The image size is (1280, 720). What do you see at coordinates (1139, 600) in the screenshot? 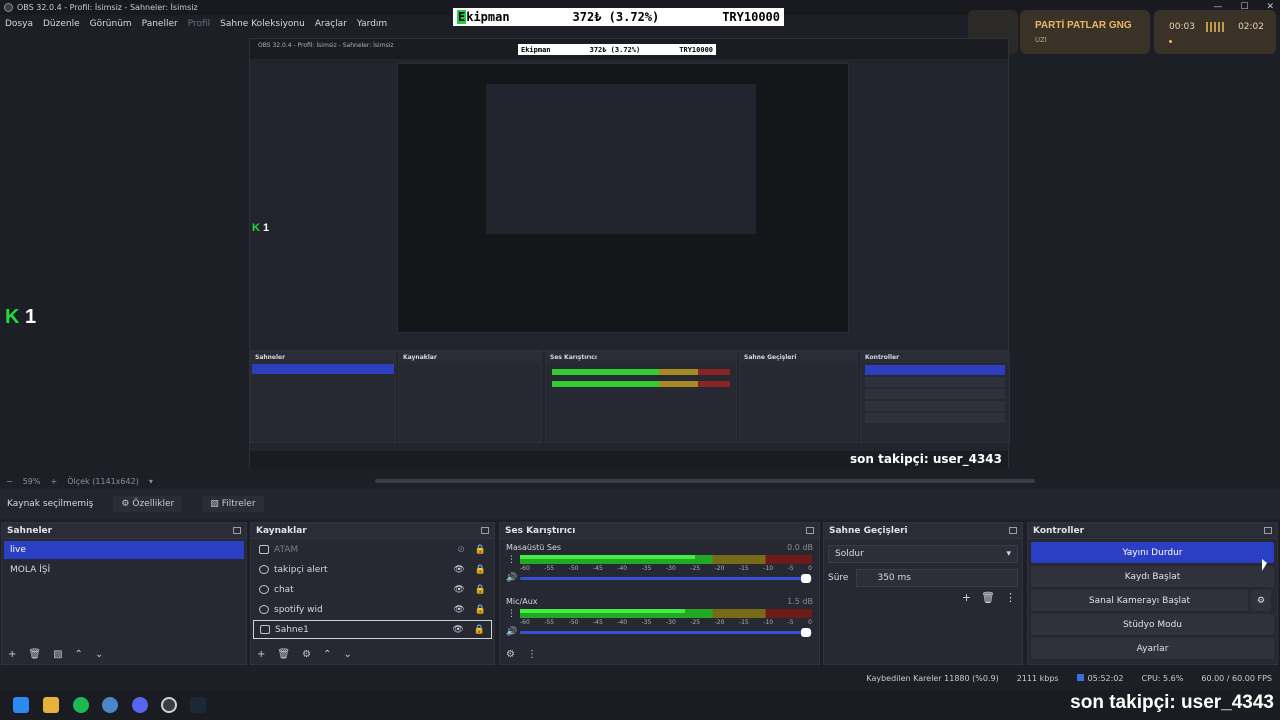
I see `start-virtual-camera-button: Sanal Kamerayı Başlat` at bounding box center [1139, 600].